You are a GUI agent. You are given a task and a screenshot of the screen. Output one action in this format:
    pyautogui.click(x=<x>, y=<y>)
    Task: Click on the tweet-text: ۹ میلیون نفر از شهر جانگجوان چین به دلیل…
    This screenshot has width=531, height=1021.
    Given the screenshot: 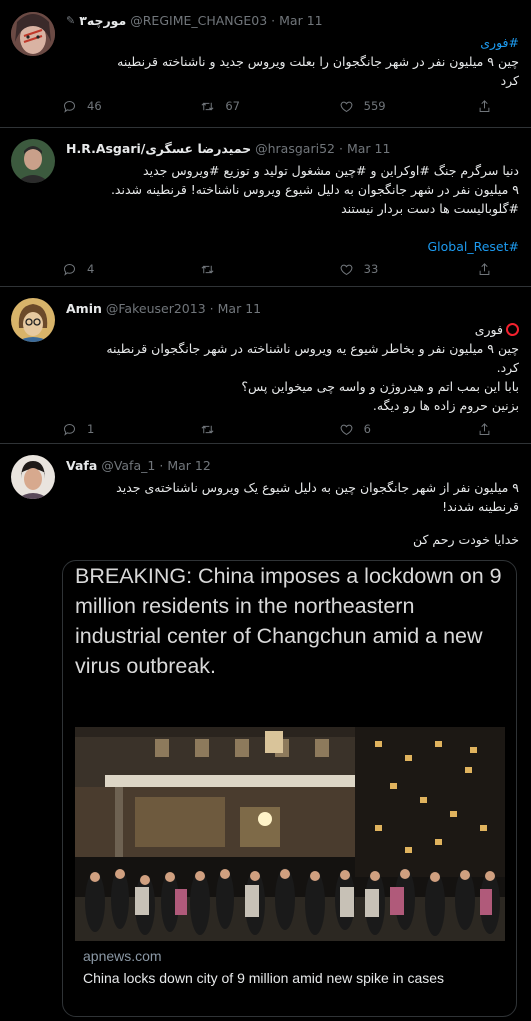 What is the action you would take?
    pyautogui.click(x=292, y=513)
    